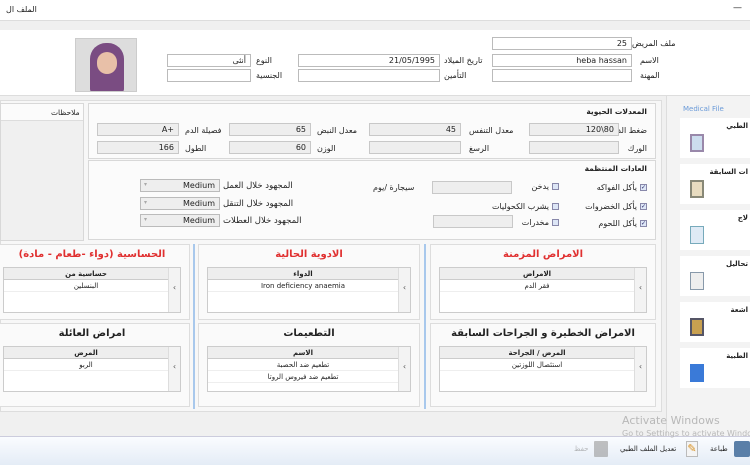  What do you see at coordinates (562, 75) in the screenshot?
I see `job-input` at bounding box center [562, 75].